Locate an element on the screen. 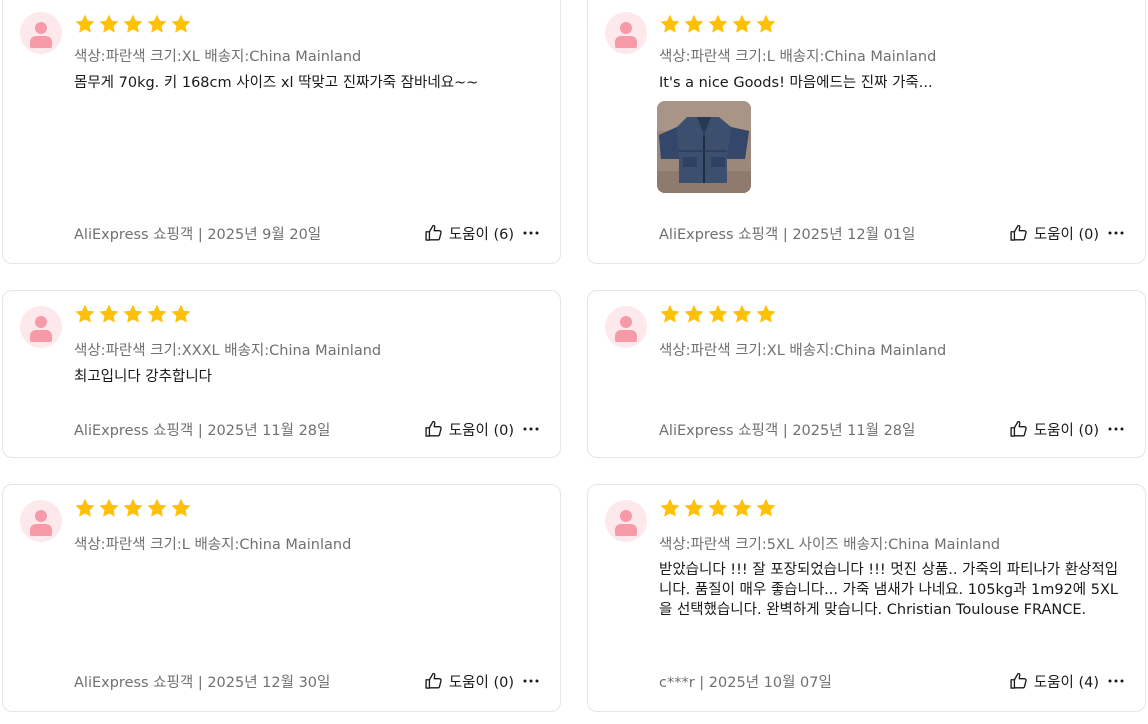 This screenshot has width=1148, height=724. helpful-button: 도움이 (4) is located at coordinates (1054, 681).